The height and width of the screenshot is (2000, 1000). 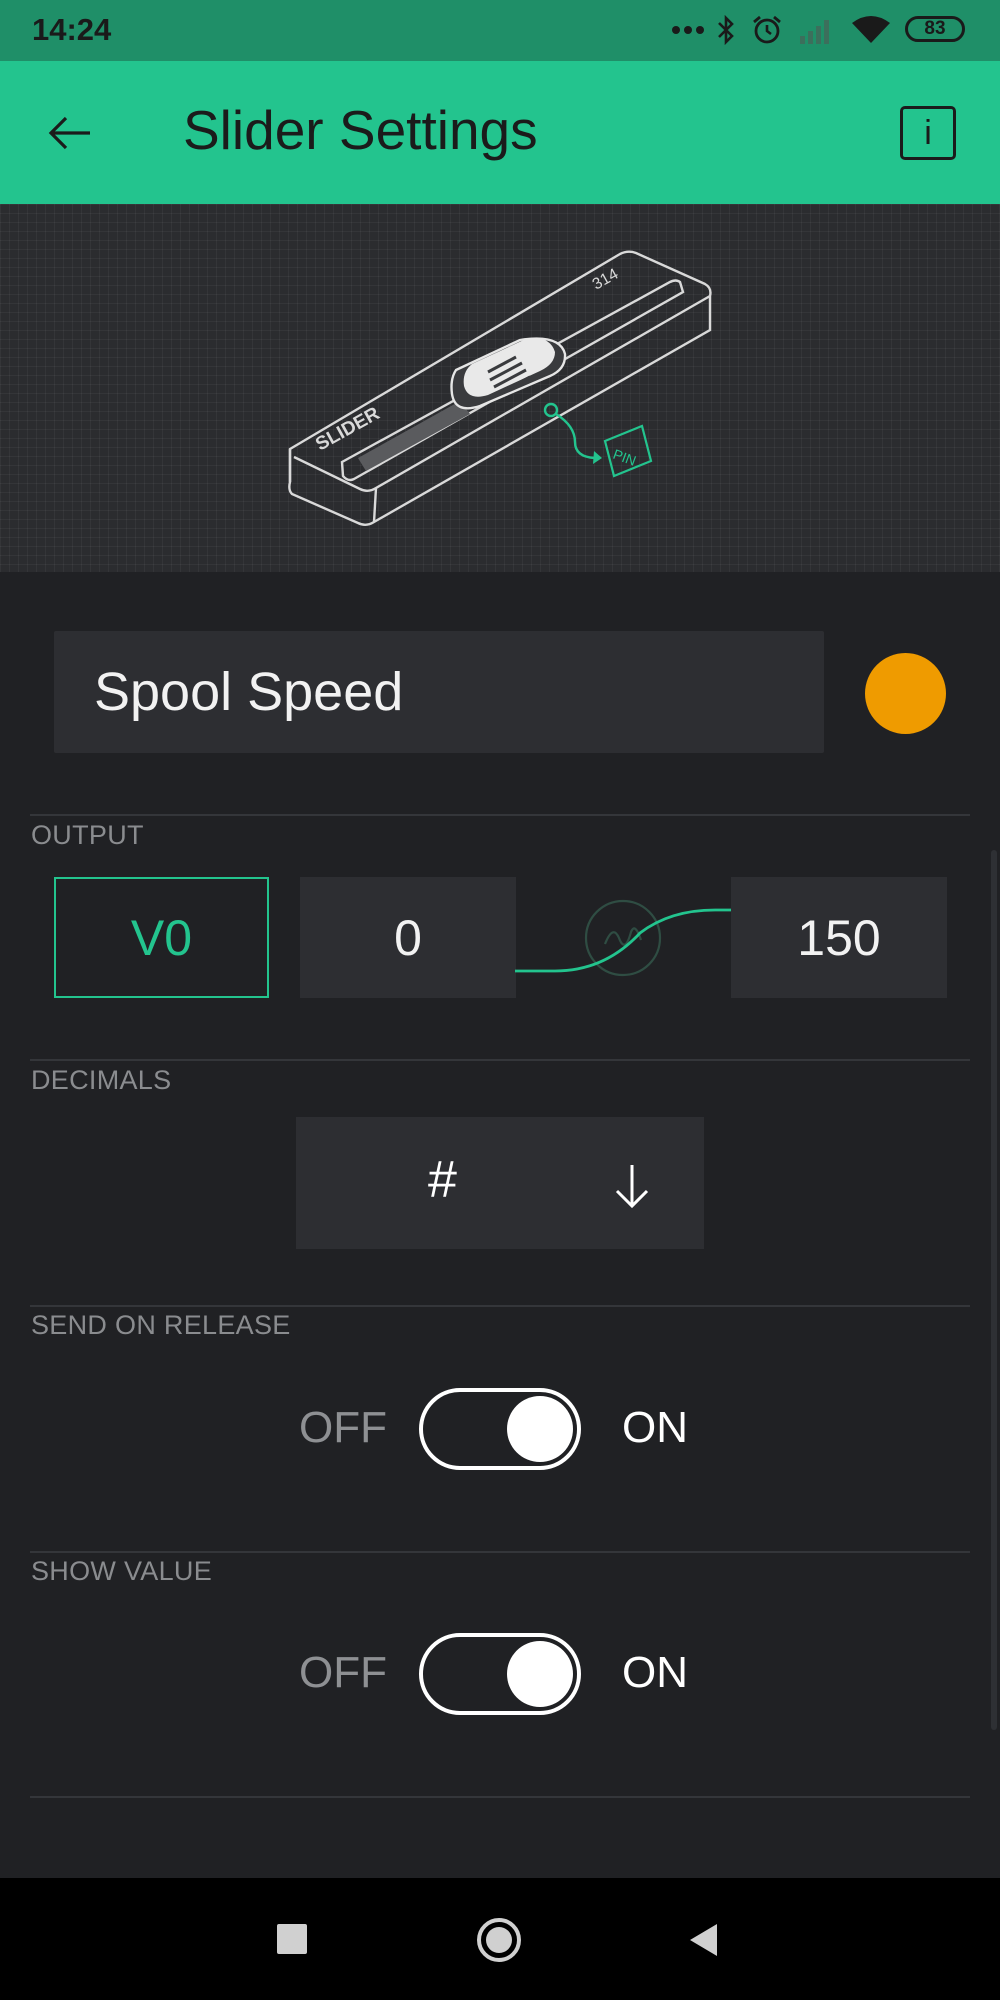 I want to click on output-section-label: OUTPUT, so click(x=87, y=835).